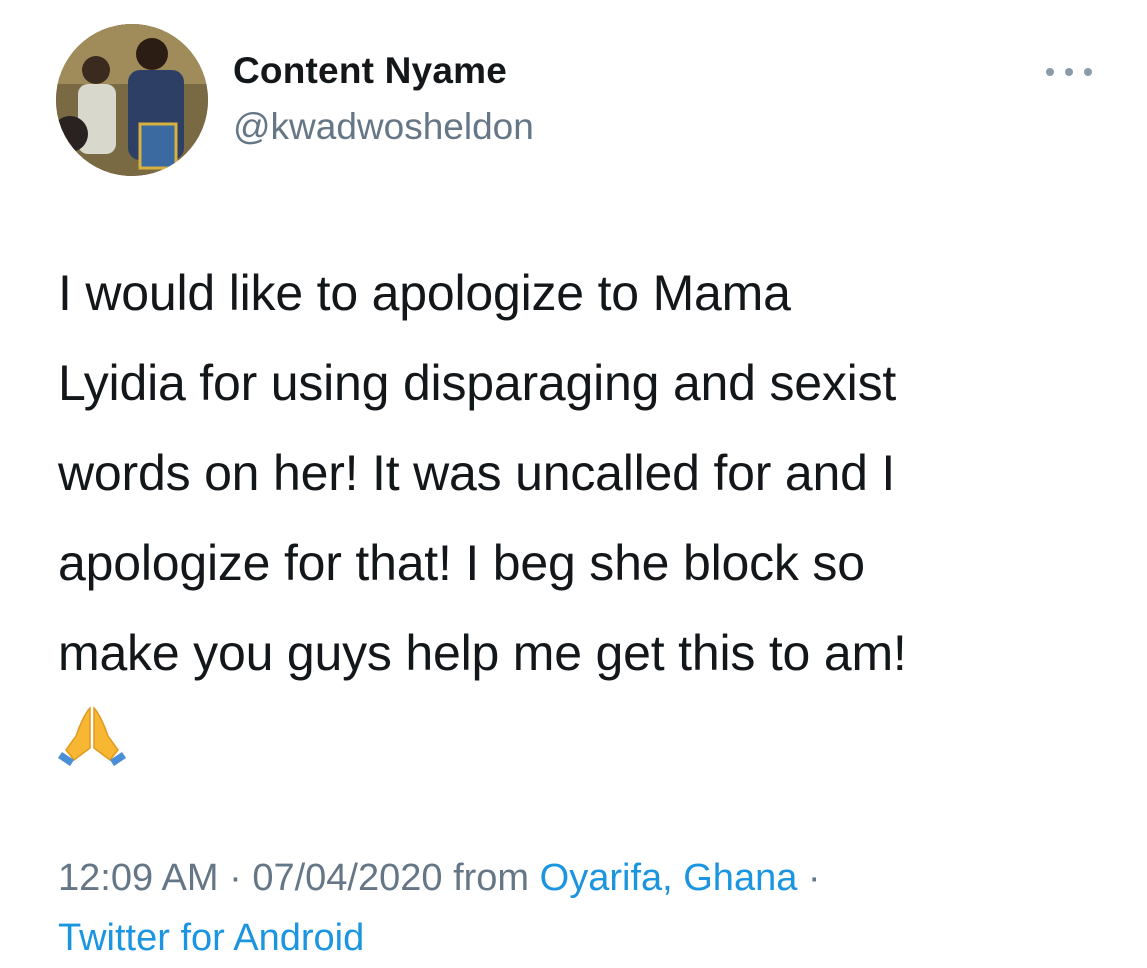 The width and height of the screenshot is (1147, 968). I want to click on source-link: Twitter for Android, so click(211, 938).